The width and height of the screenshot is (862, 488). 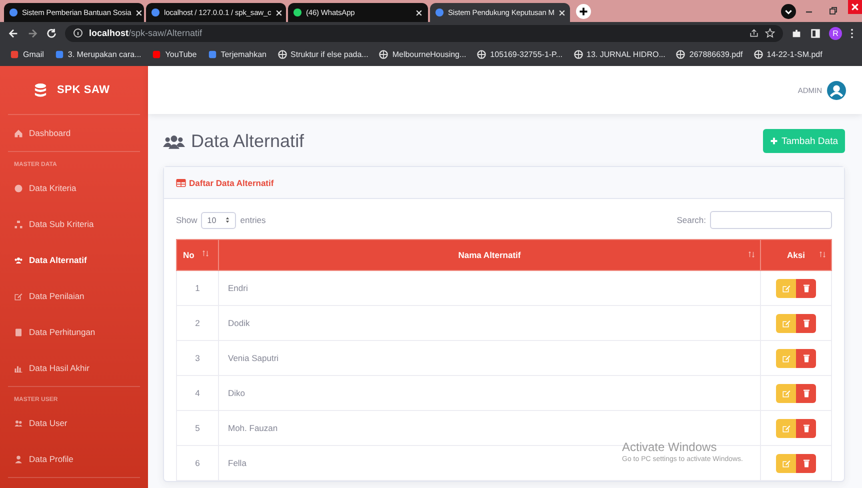 What do you see at coordinates (852, 33) in the screenshot?
I see `more-icon` at bounding box center [852, 33].